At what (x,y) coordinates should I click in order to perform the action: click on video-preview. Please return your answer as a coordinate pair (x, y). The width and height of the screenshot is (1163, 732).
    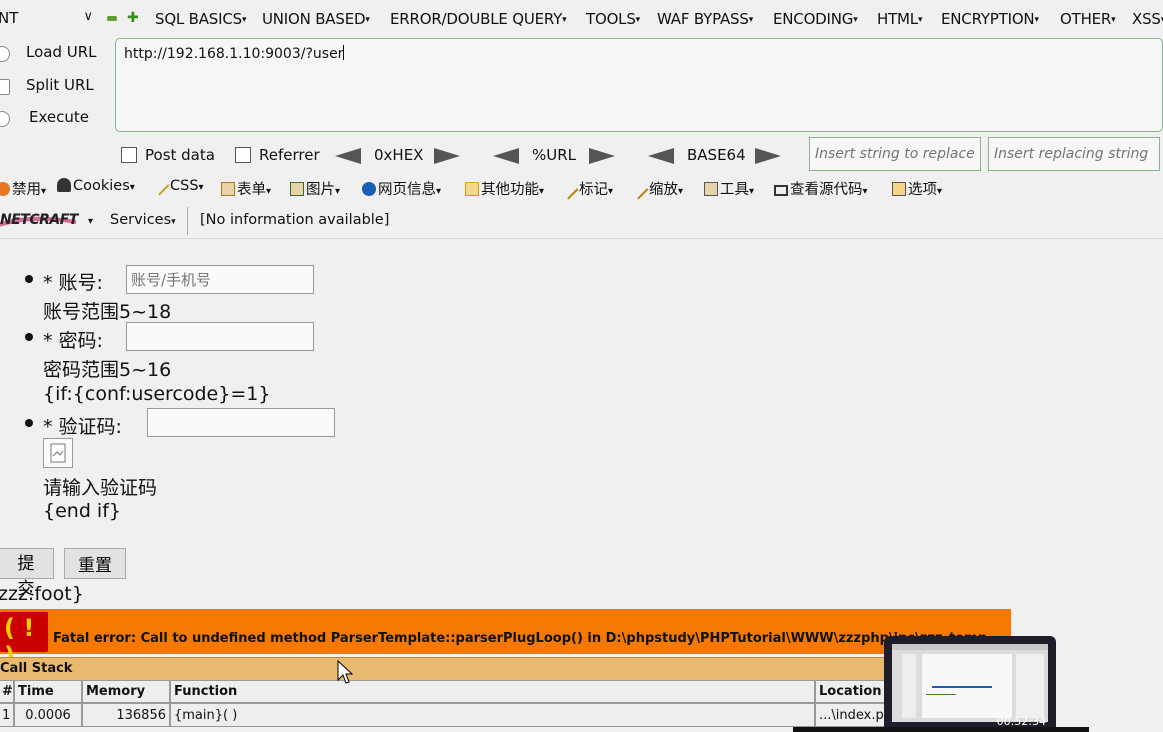
    Looking at the image, I should click on (970, 683).